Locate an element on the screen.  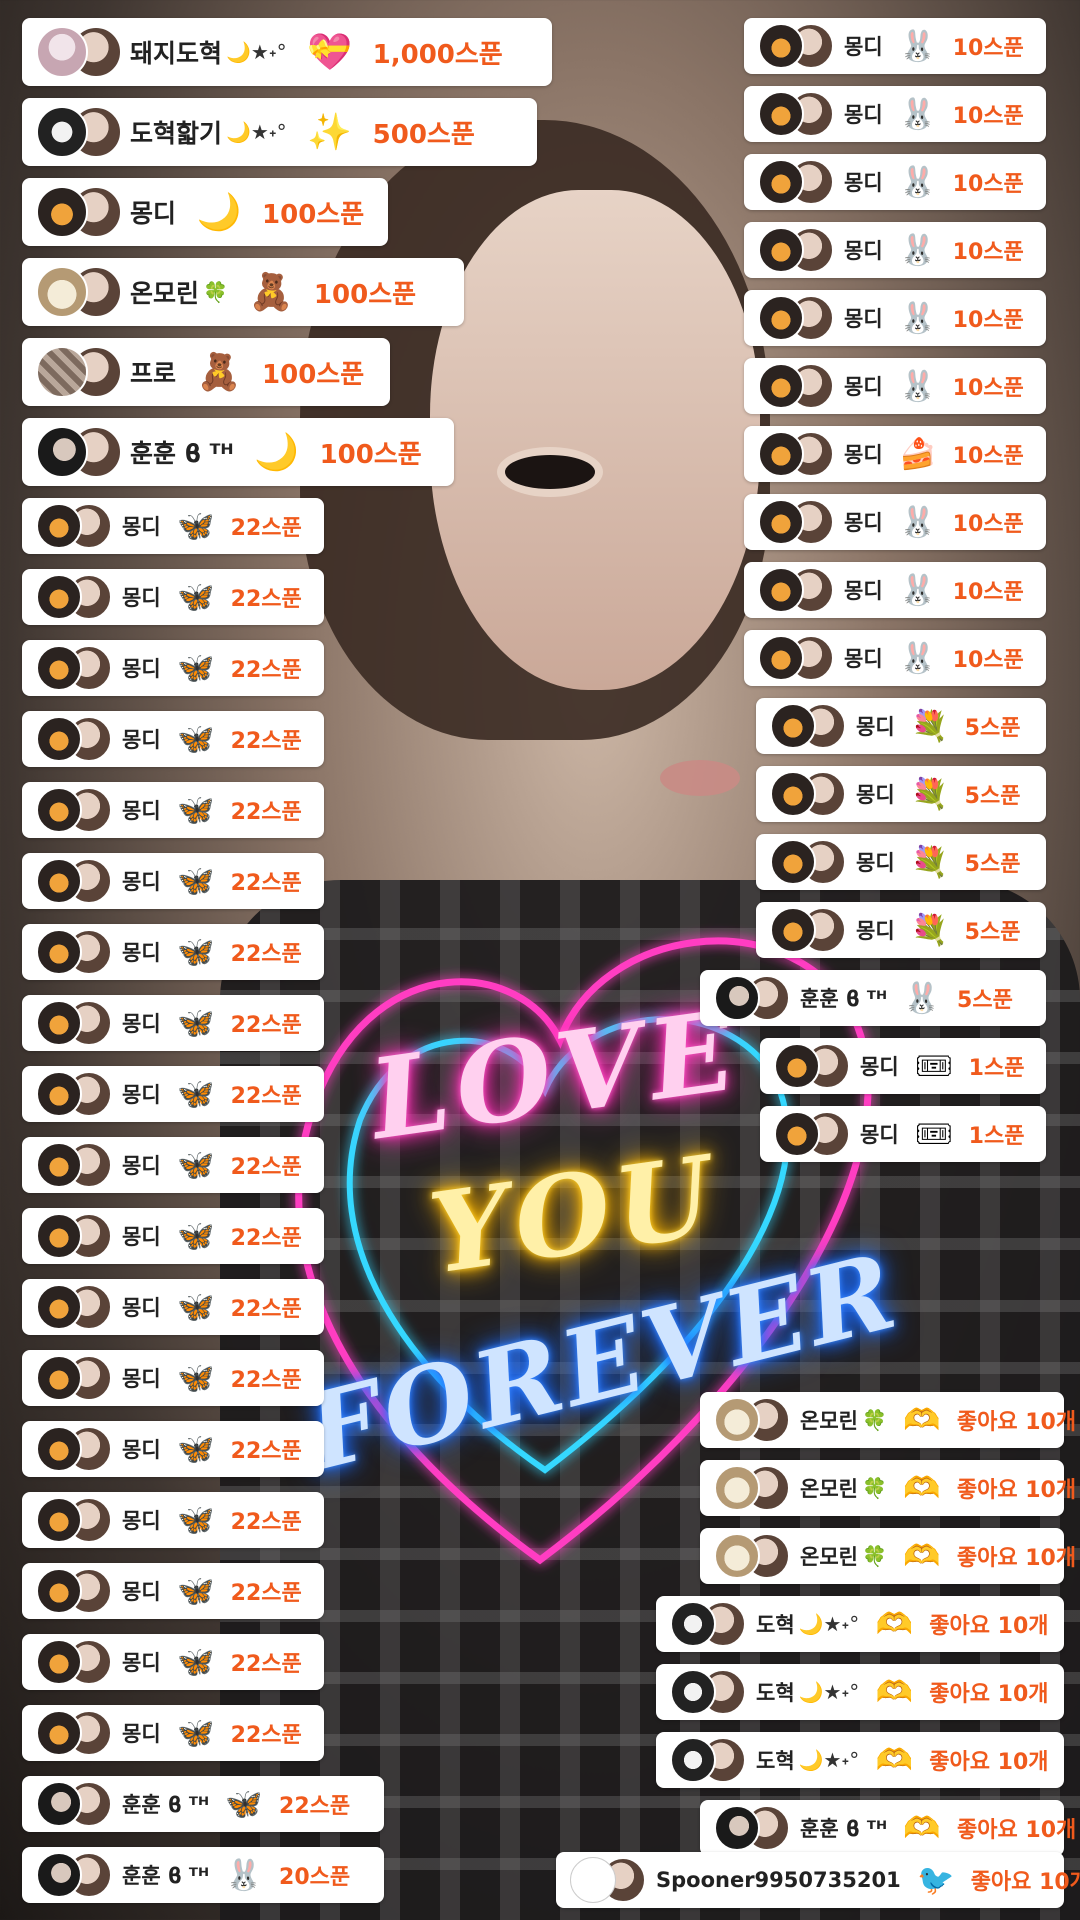
donation-chip: 훈훈 ϐ ᵀᴴ 🦋 22스푼 is located at coordinates (203, 1804).